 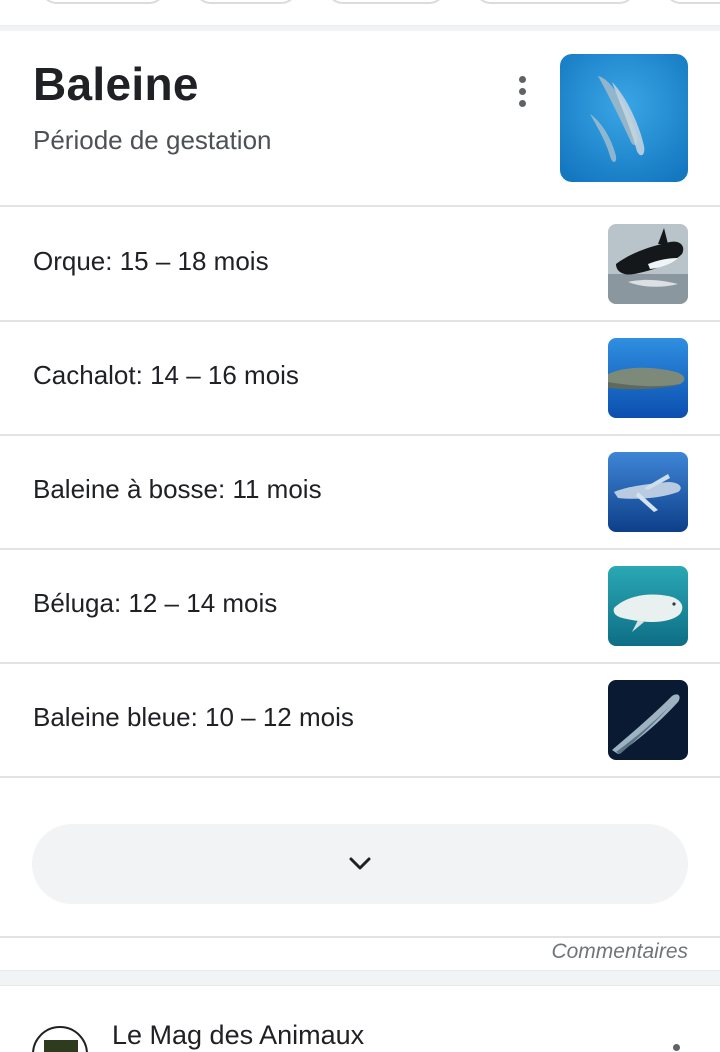 I want to click on chevron-down-icon, so click(x=360, y=863).